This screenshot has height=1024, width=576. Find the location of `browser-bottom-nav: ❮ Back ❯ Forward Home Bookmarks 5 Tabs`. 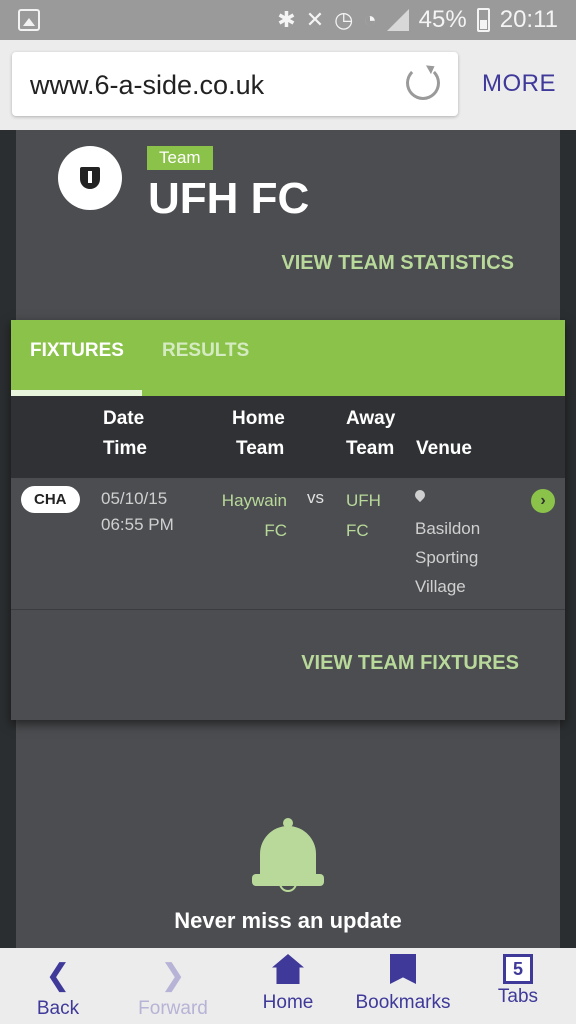

browser-bottom-nav: ❮ Back ❯ Forward Home Bookmarks 5 Tabs is located at coordinates (288, 986).